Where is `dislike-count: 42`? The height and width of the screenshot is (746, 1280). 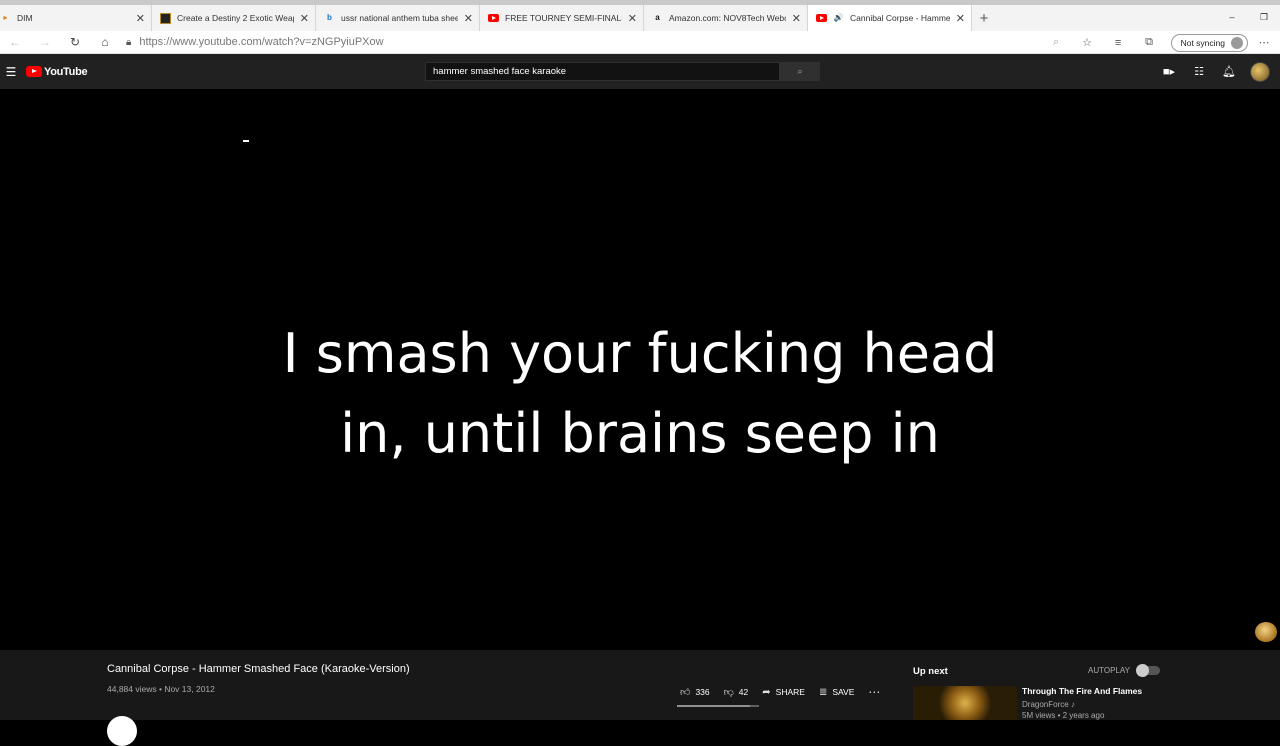 dislike-count: 42 is located at coordinates (743, 692).